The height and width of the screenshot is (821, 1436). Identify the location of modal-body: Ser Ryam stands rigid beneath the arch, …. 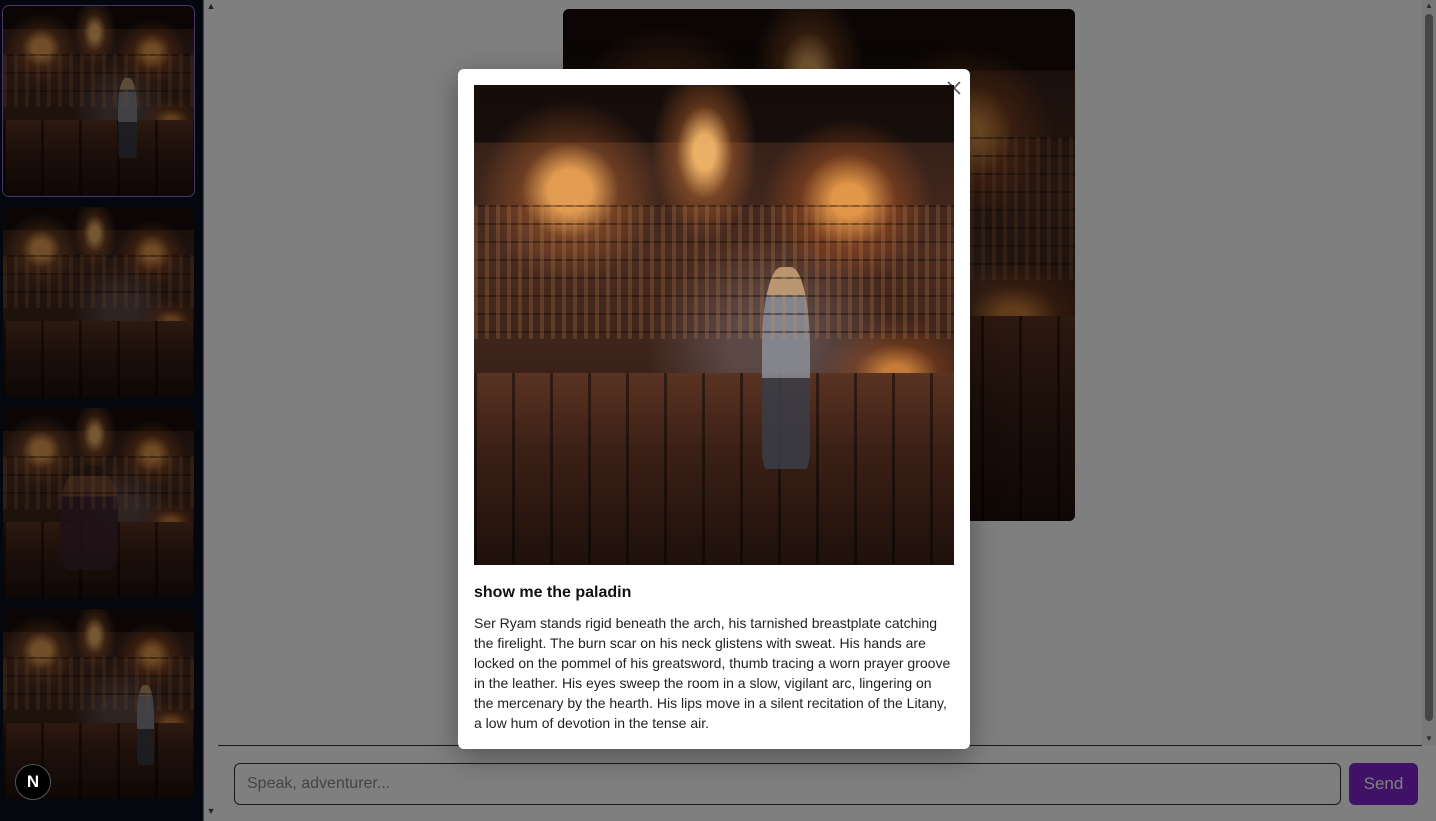
(712, 673).